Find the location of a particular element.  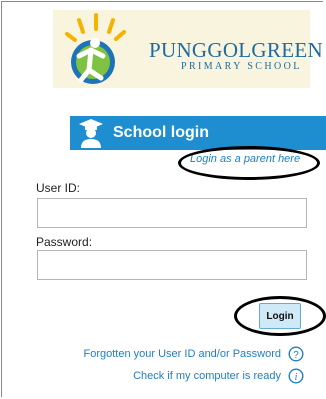

graduate-user-icon is located at coordinates (91, 133).